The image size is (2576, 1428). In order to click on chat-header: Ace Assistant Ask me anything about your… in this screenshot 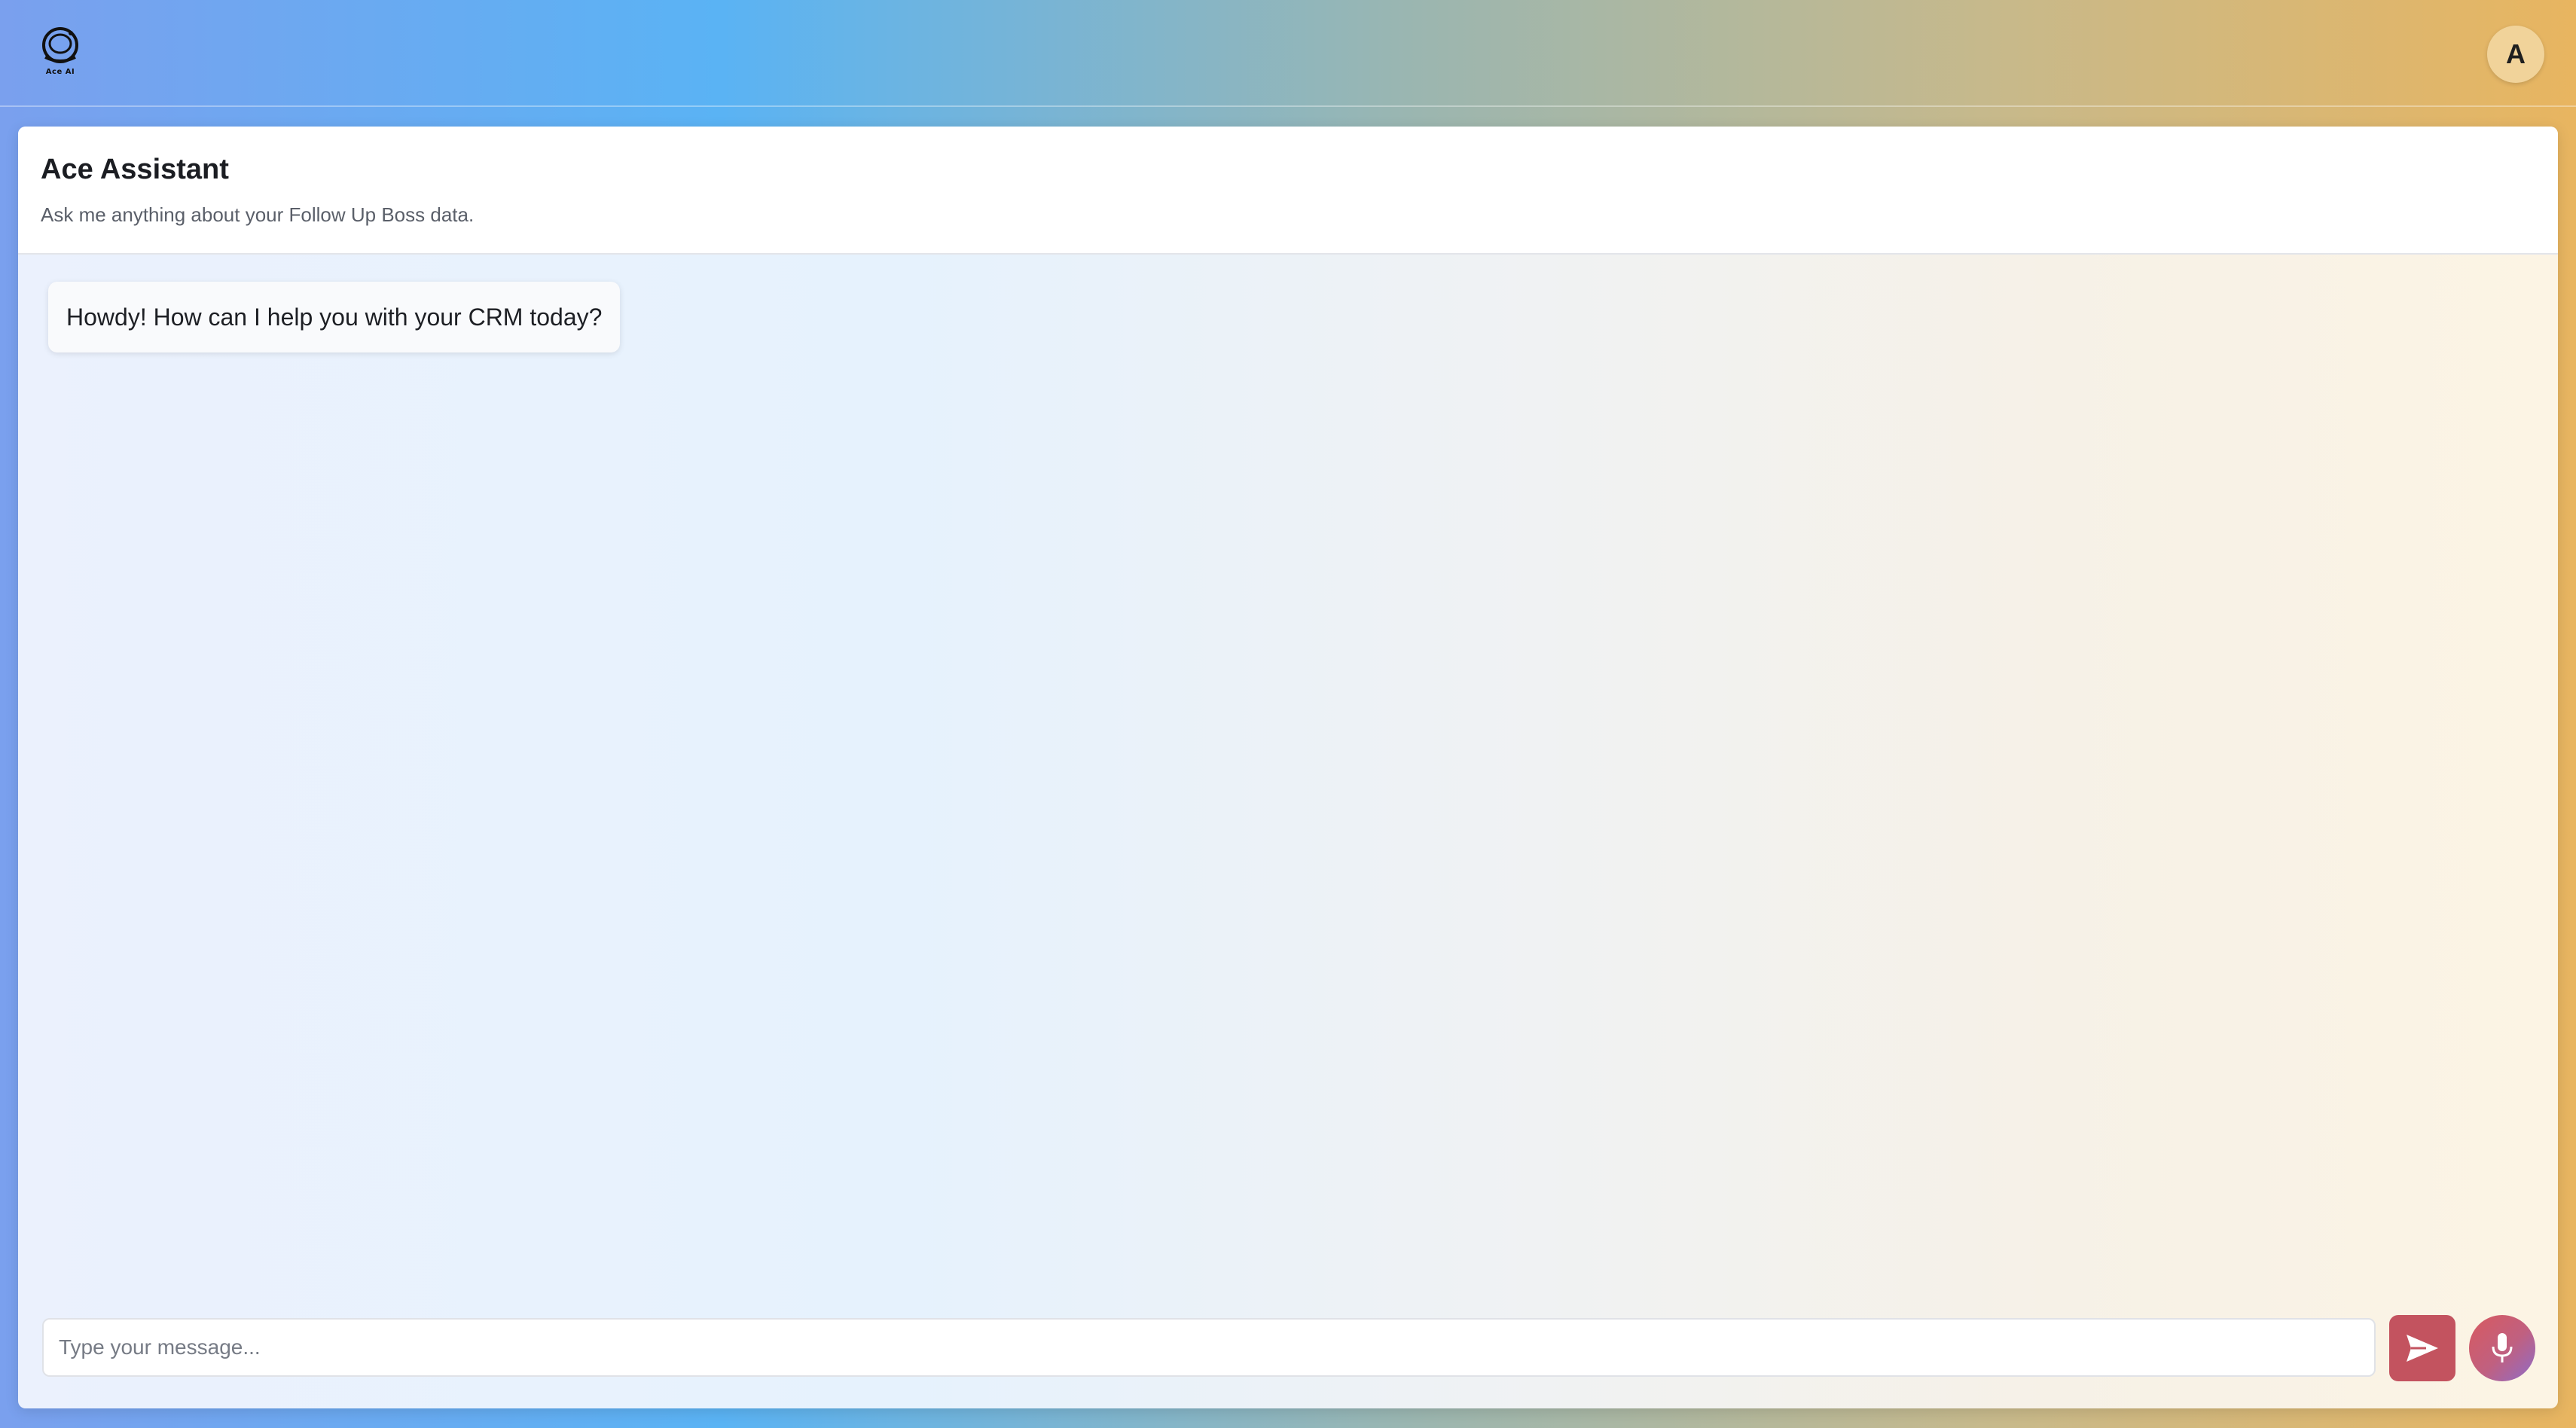, I will do `click(1288, 191)`.